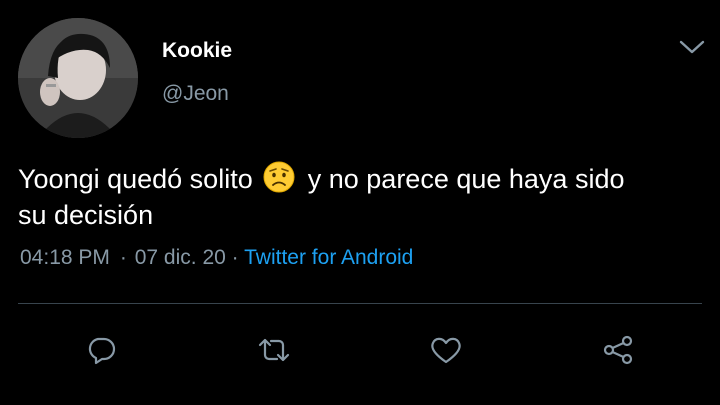  I want to click on tweet-time: 04:18 PM, so click(65, 257).